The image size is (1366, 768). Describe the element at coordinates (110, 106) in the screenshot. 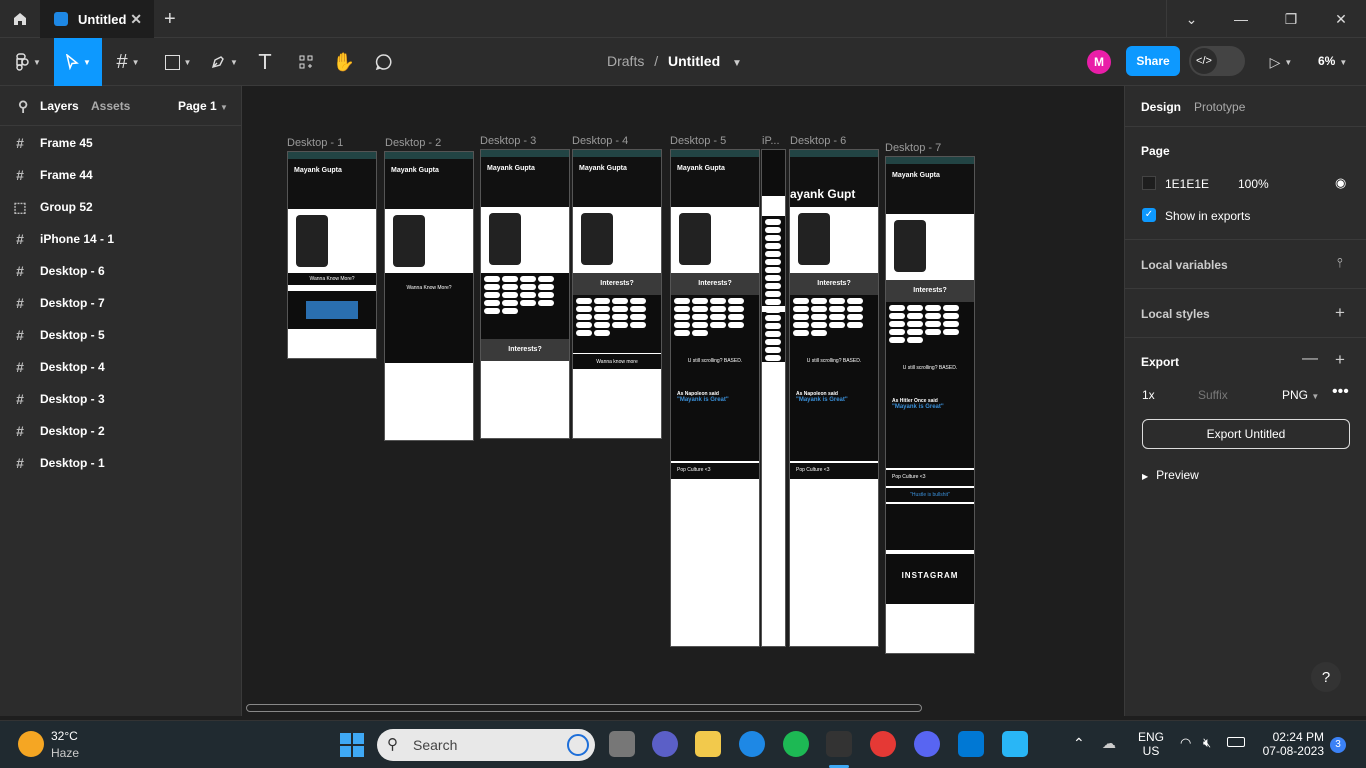

I see `tab-assets: Assets` at that location.